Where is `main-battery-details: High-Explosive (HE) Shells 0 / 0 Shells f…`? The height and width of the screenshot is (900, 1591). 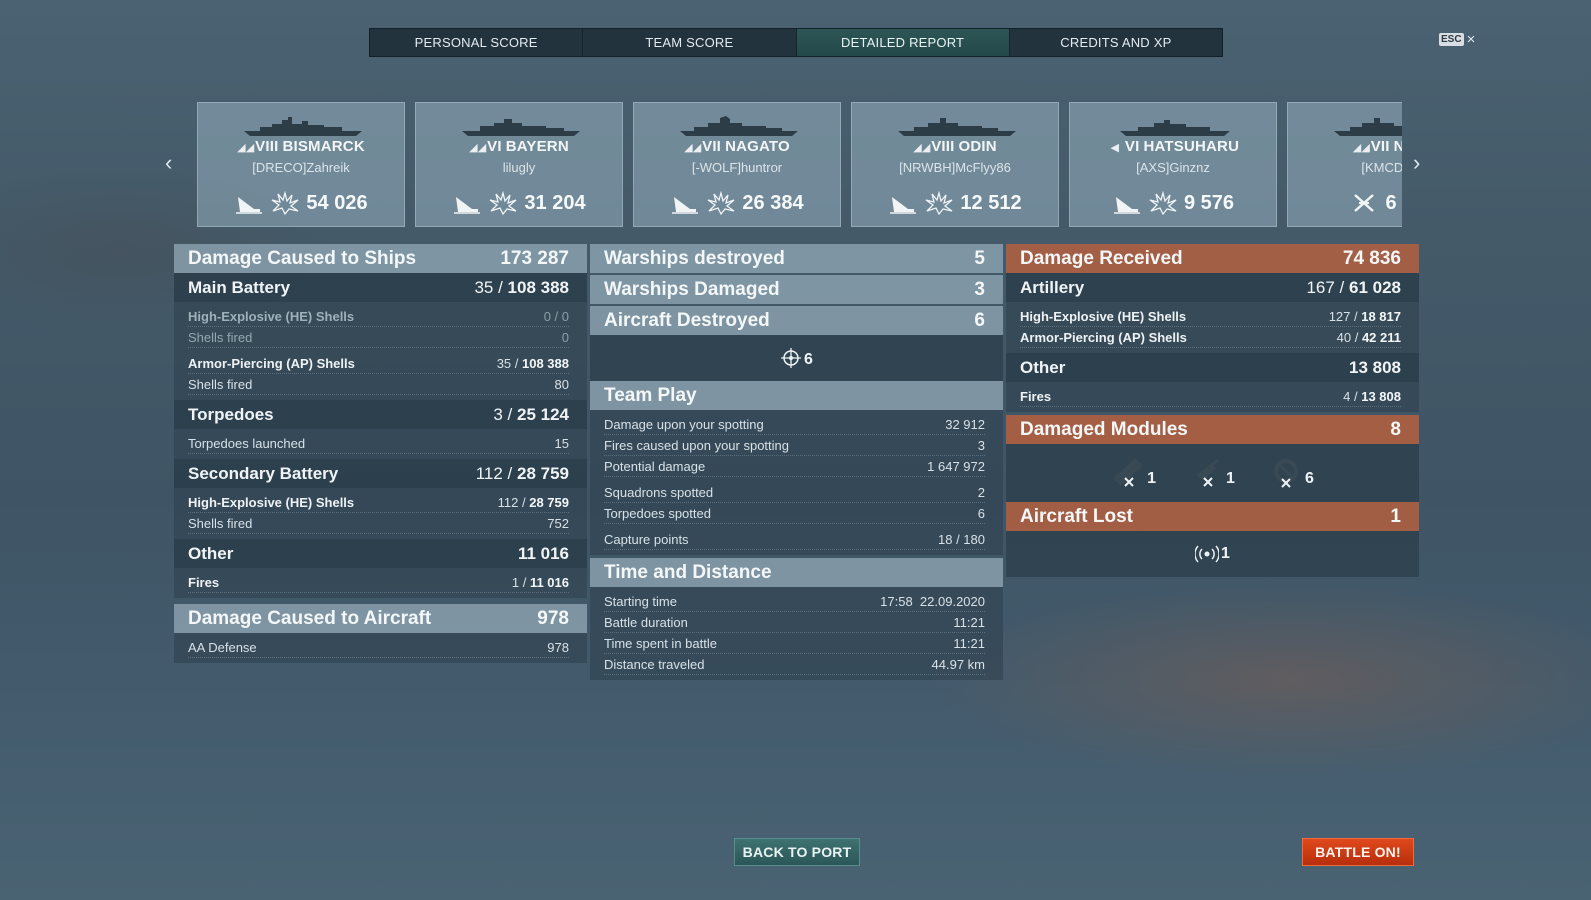 main-battery-details: High-Explosive (HE) Shells 0 / 0 Shells f… is located at coordinates (380, 351).